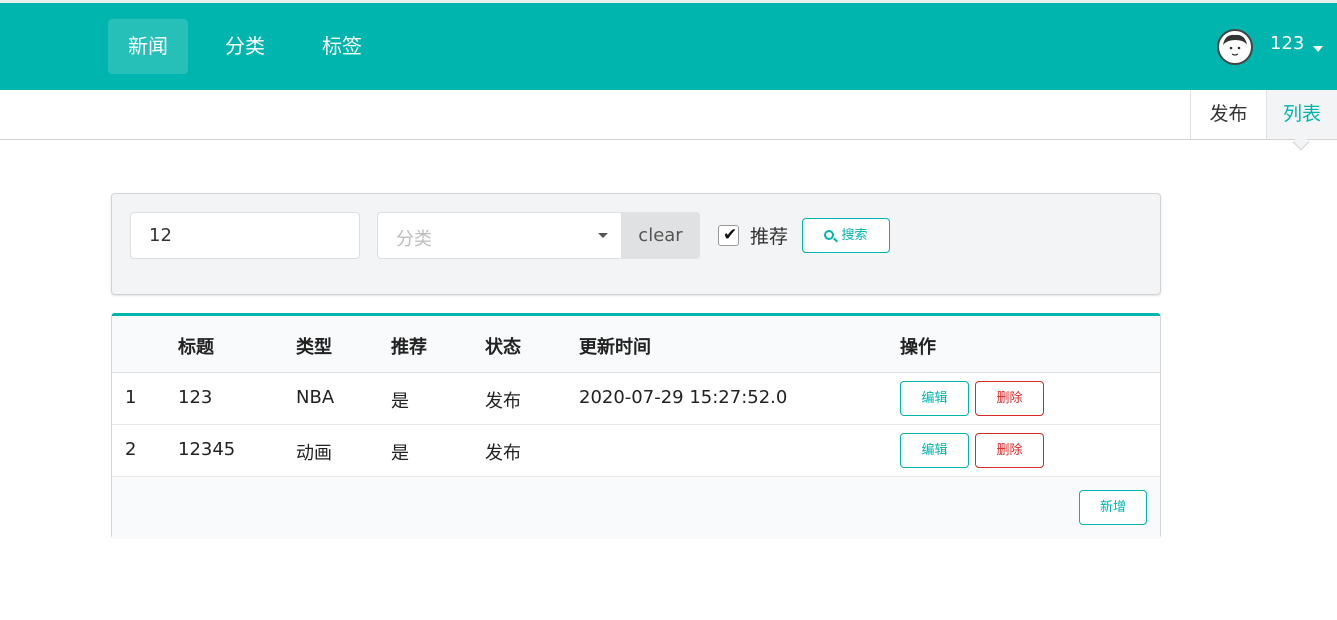 This screenshot has width=1337, height=620. What do you see at coordinates (414, 239) in the screenshot?
I see `category-placeholder: 分类` at bounding box center [414, 239].